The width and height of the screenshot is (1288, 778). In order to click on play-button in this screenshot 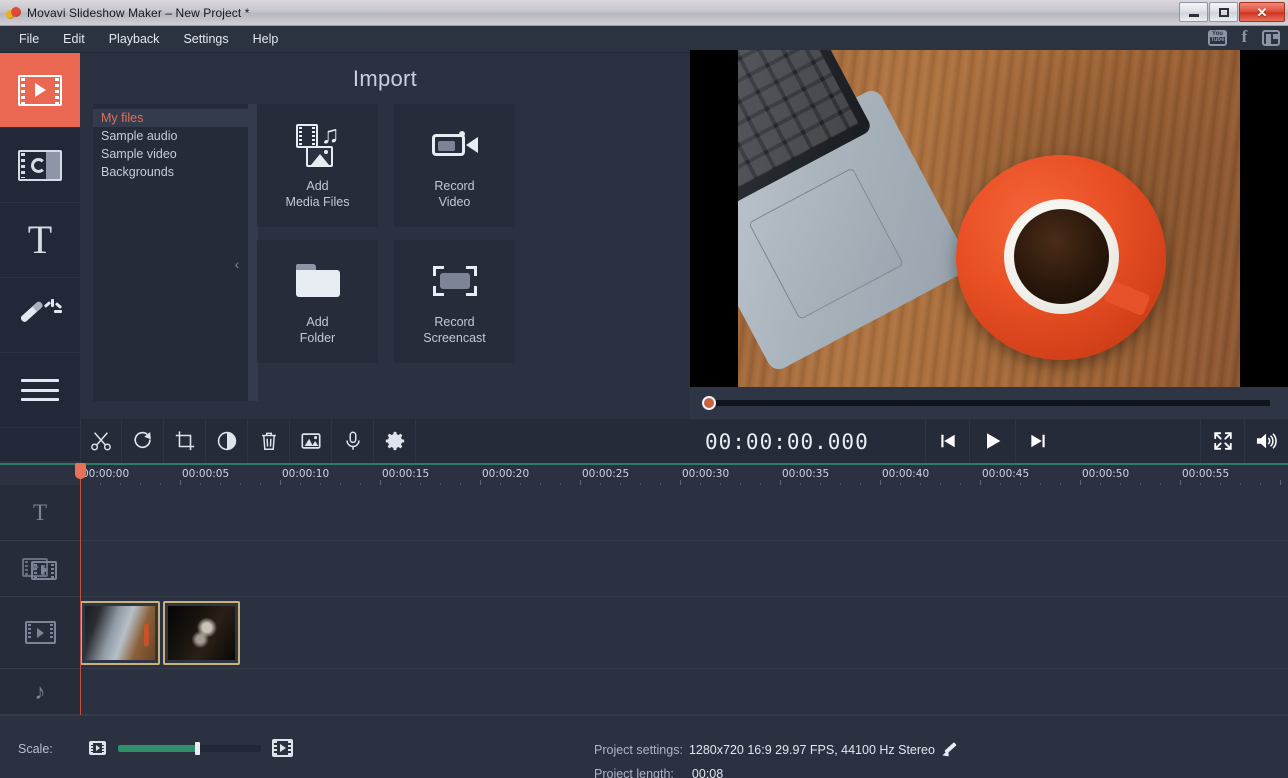, I will do `click(992, 441)`.